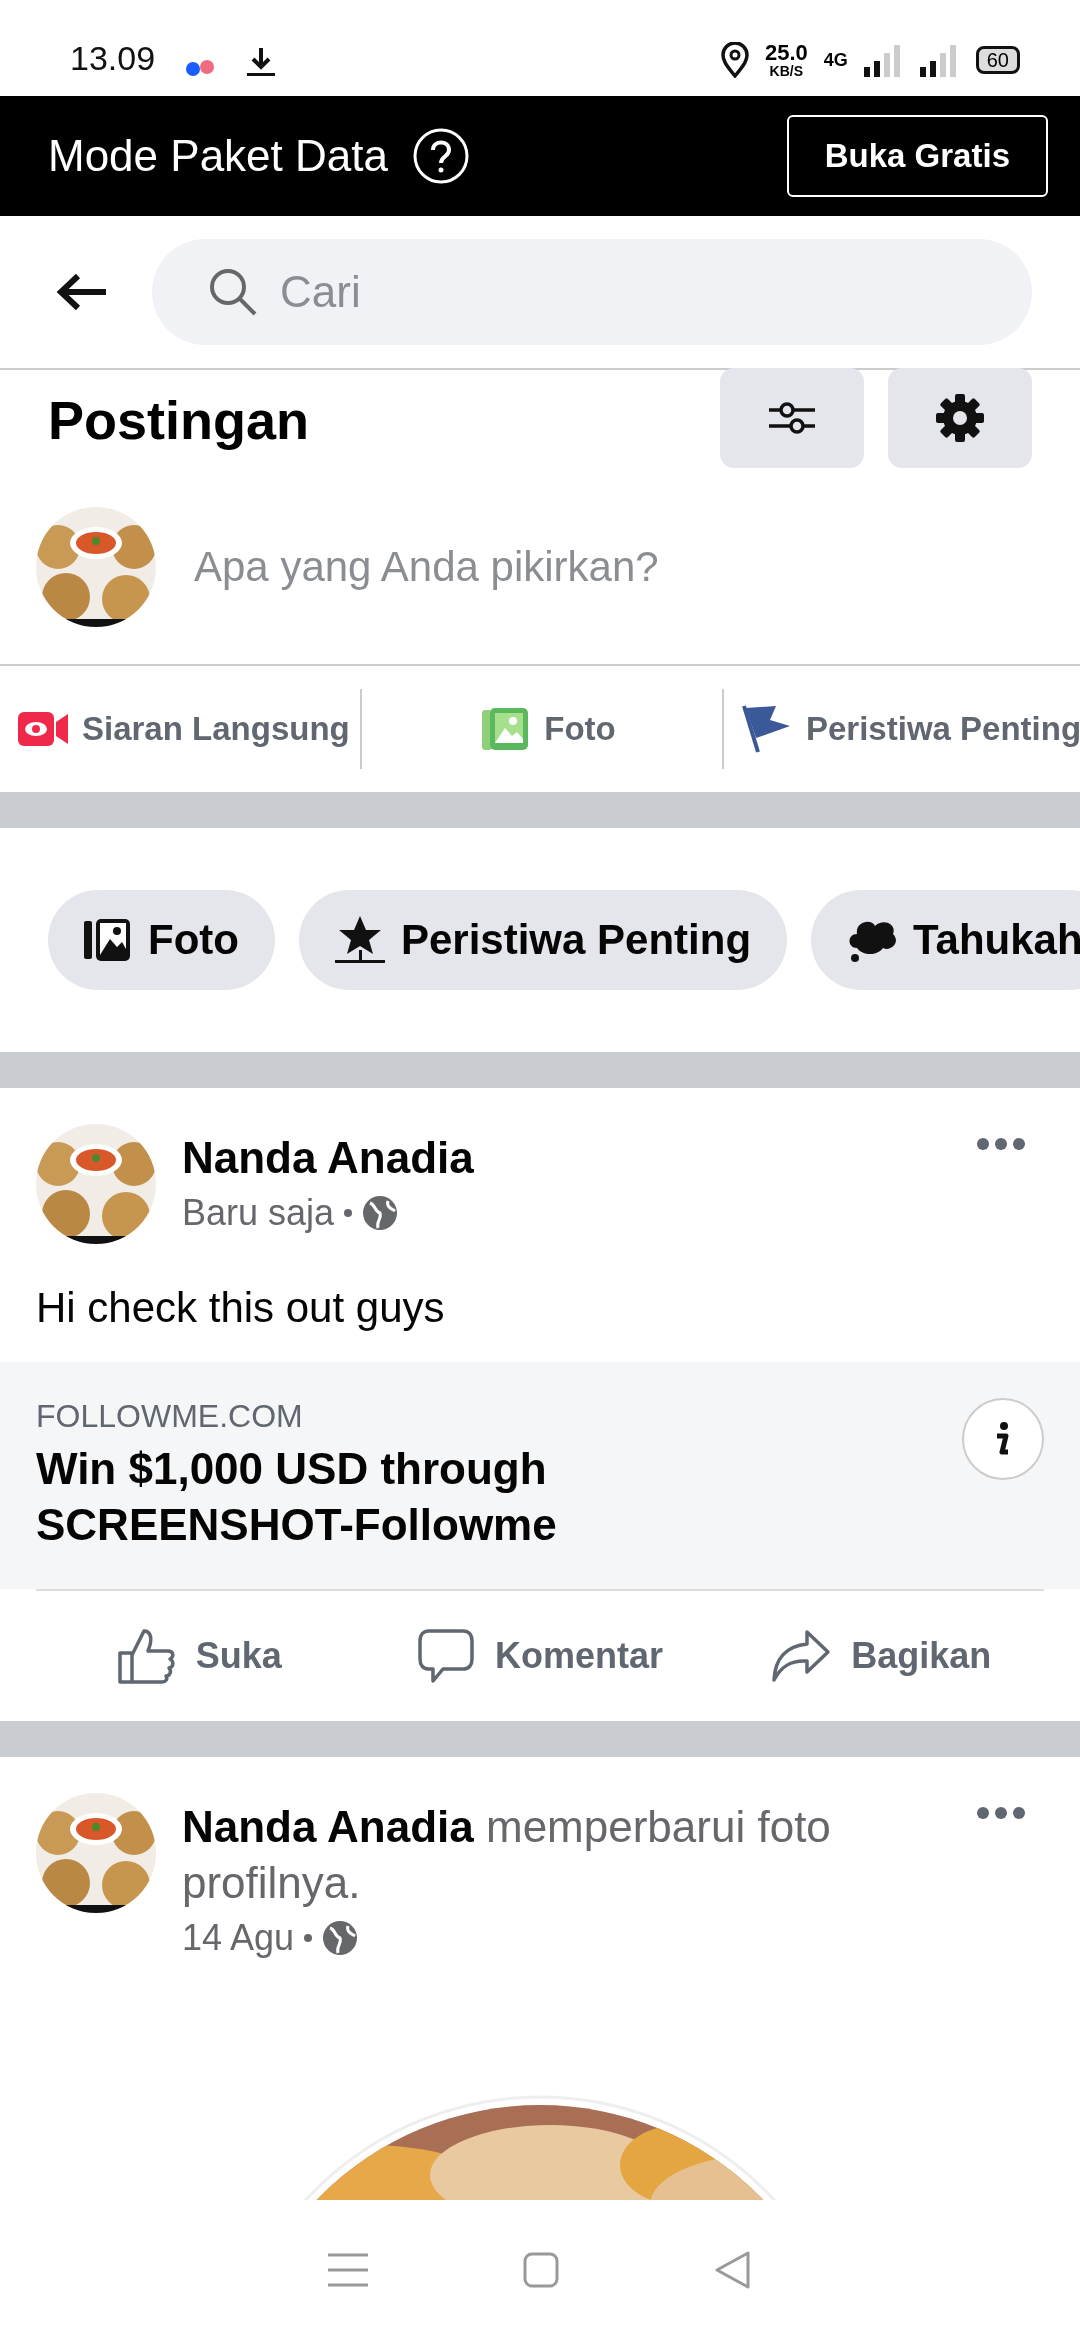 The image size is (1080, 2340). Describe the element at coordinates (786, 71) in the screenshot. I see `speed-unit: KB/S` at that location.